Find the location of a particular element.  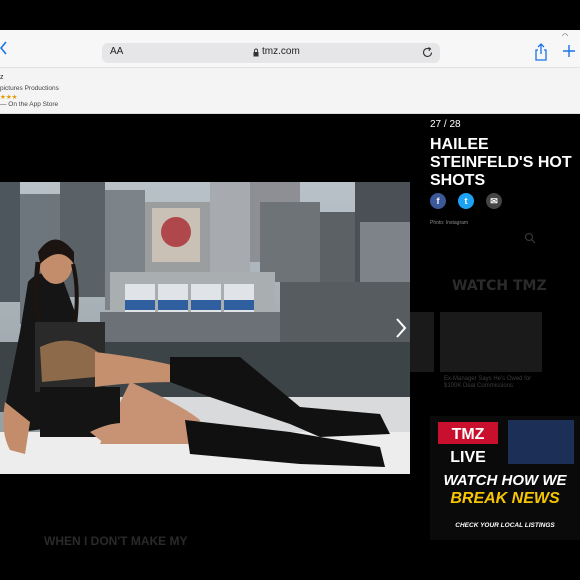

twitter-share-icon: t is located at coordinates (466, 201).